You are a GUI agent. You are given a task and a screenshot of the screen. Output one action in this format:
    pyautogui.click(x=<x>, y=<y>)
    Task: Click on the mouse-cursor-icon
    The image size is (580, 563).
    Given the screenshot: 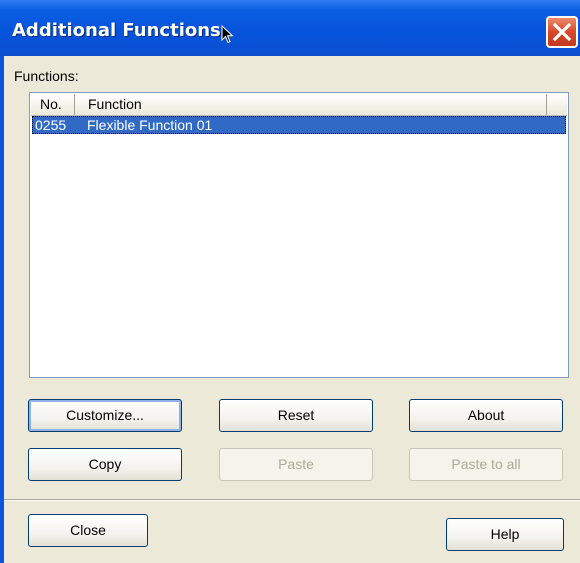 What is the action you would take?
    pyautogui.click(x=228, y=37)
    